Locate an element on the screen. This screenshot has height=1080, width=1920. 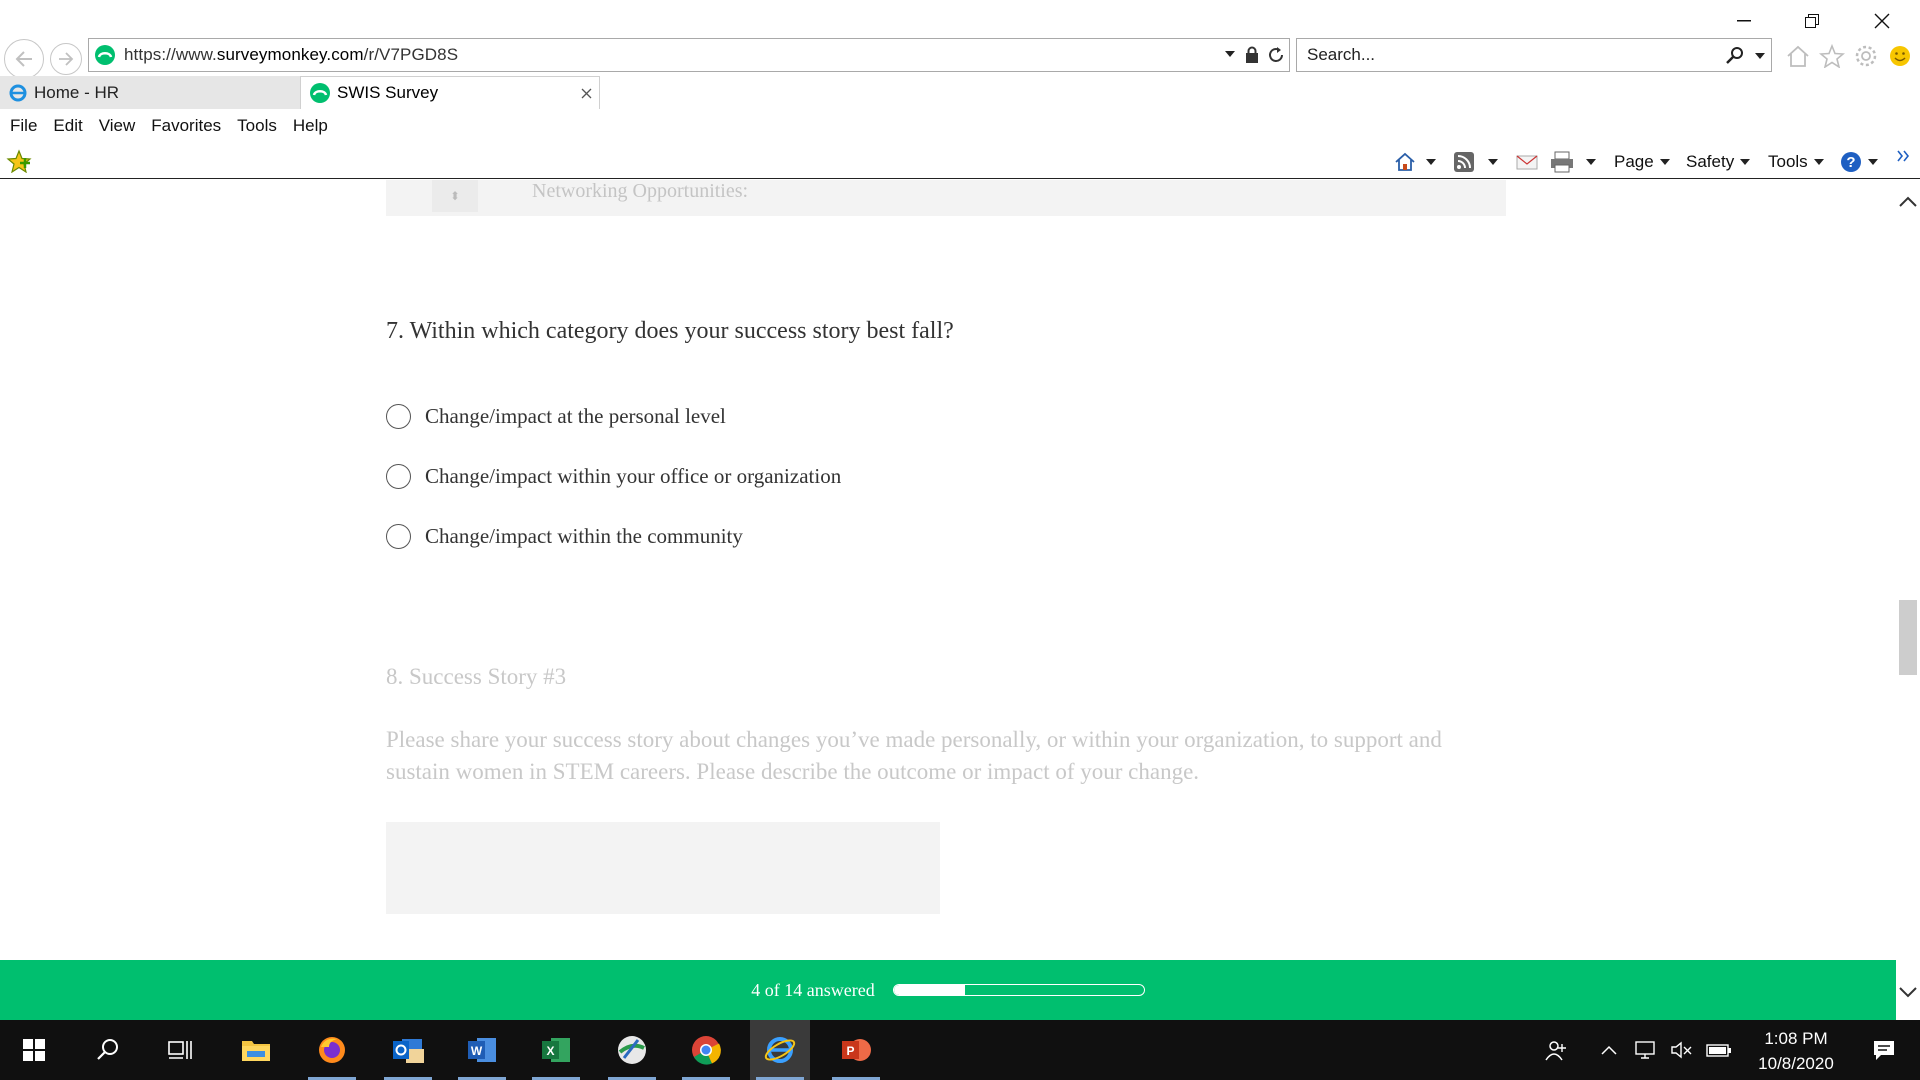
home-dropdown-icon is located at coordinates (1431, 162).